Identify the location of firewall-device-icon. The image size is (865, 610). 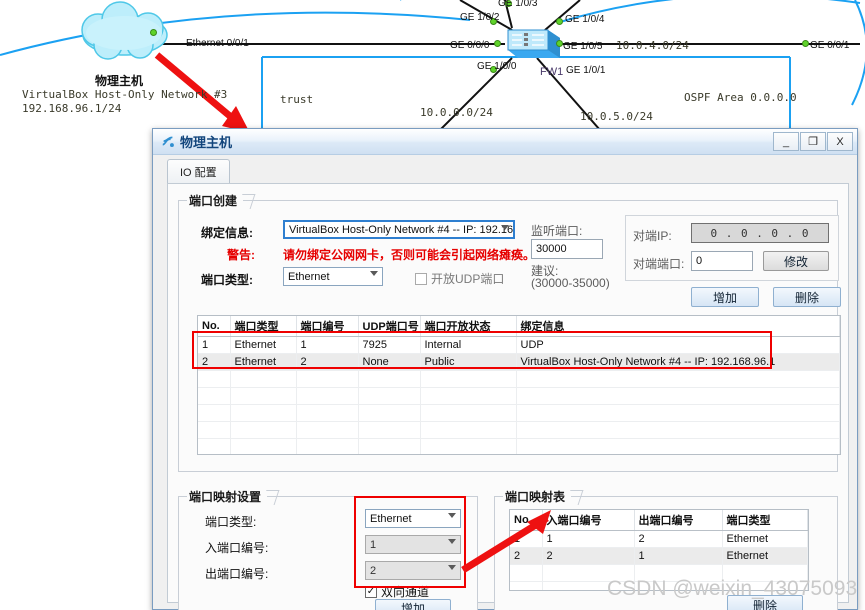
(533, 43).